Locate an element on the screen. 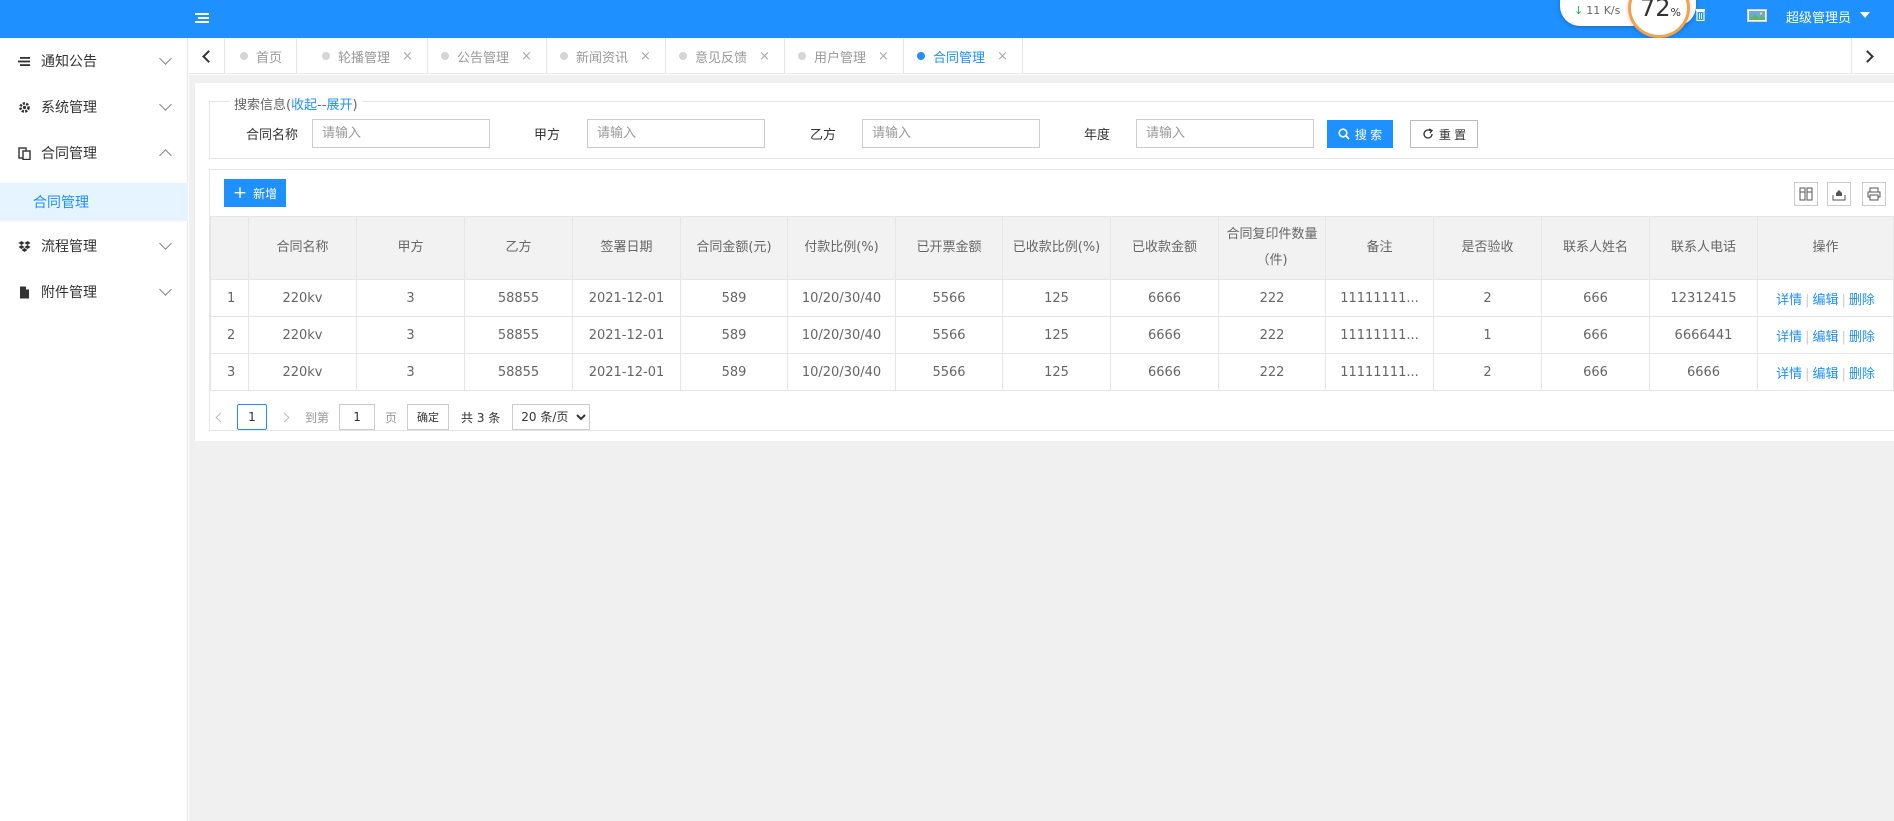 The image size is (1894, 821). sidebar-item-label: 流程管理 is located at coordinates (69, 247).